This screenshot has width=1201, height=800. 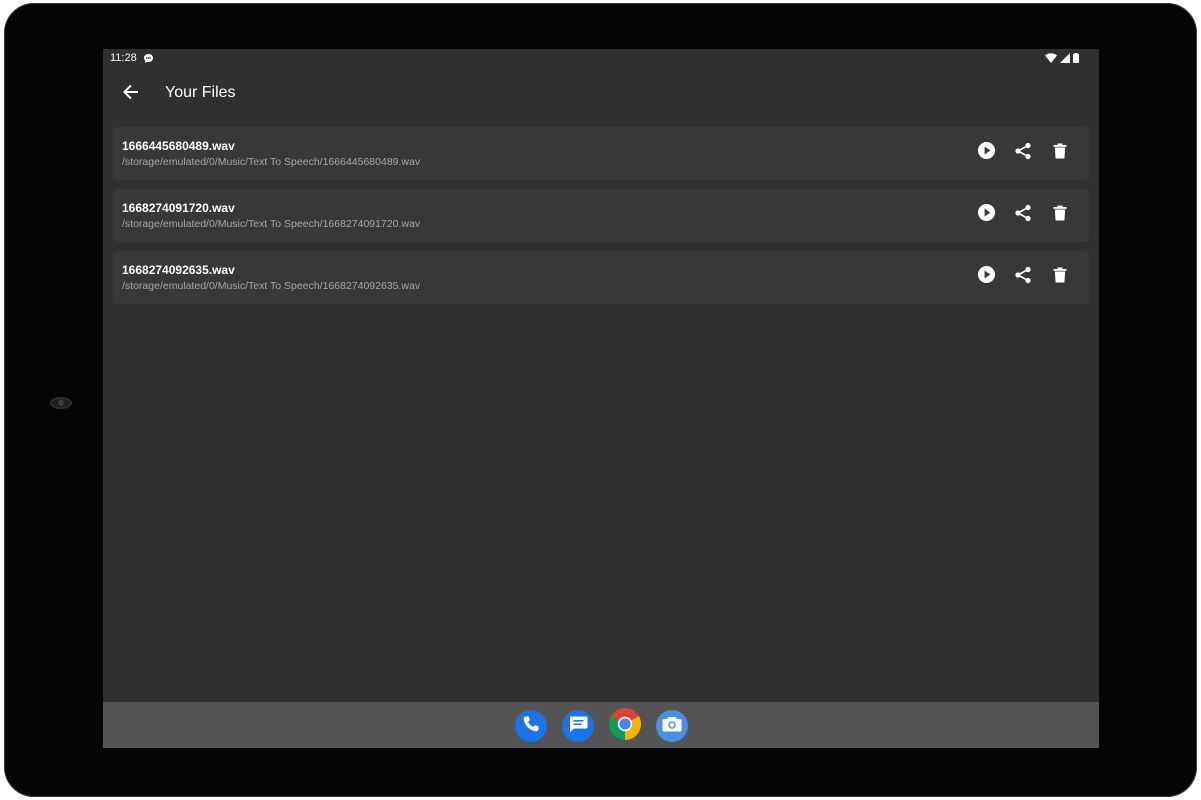 What do you see at coordinates (601, 94) in the screenshot?
I see `app-bar: Your Files` at bounding box center [601, 94].